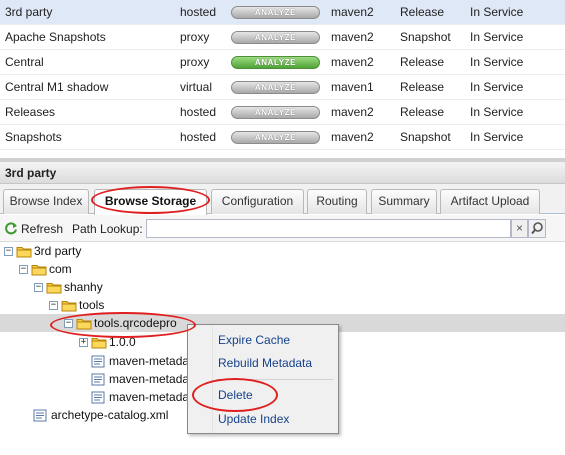 This screenshot has width=565, height=455. I want to click on refresh-button: Refresh, so click(42, 229).